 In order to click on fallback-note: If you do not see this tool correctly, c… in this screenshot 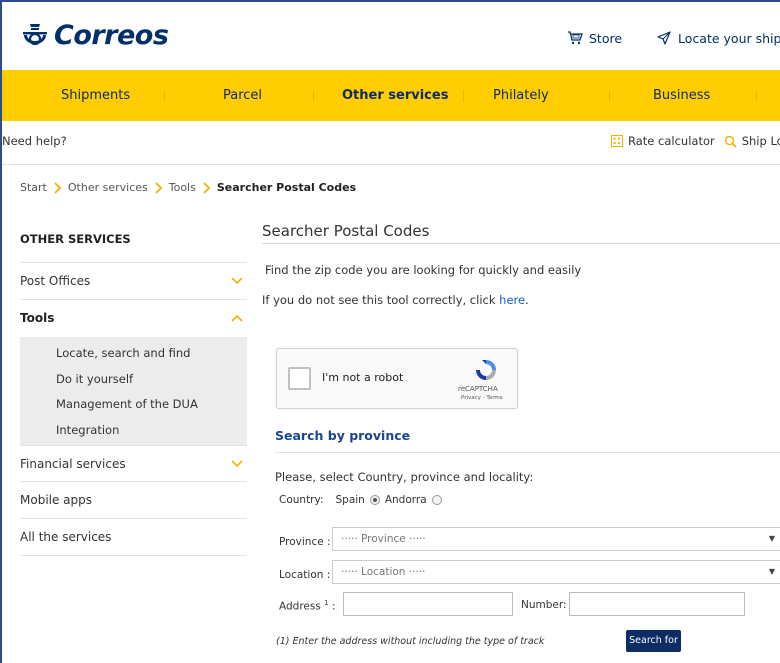, I will do `click(395, 300)`.